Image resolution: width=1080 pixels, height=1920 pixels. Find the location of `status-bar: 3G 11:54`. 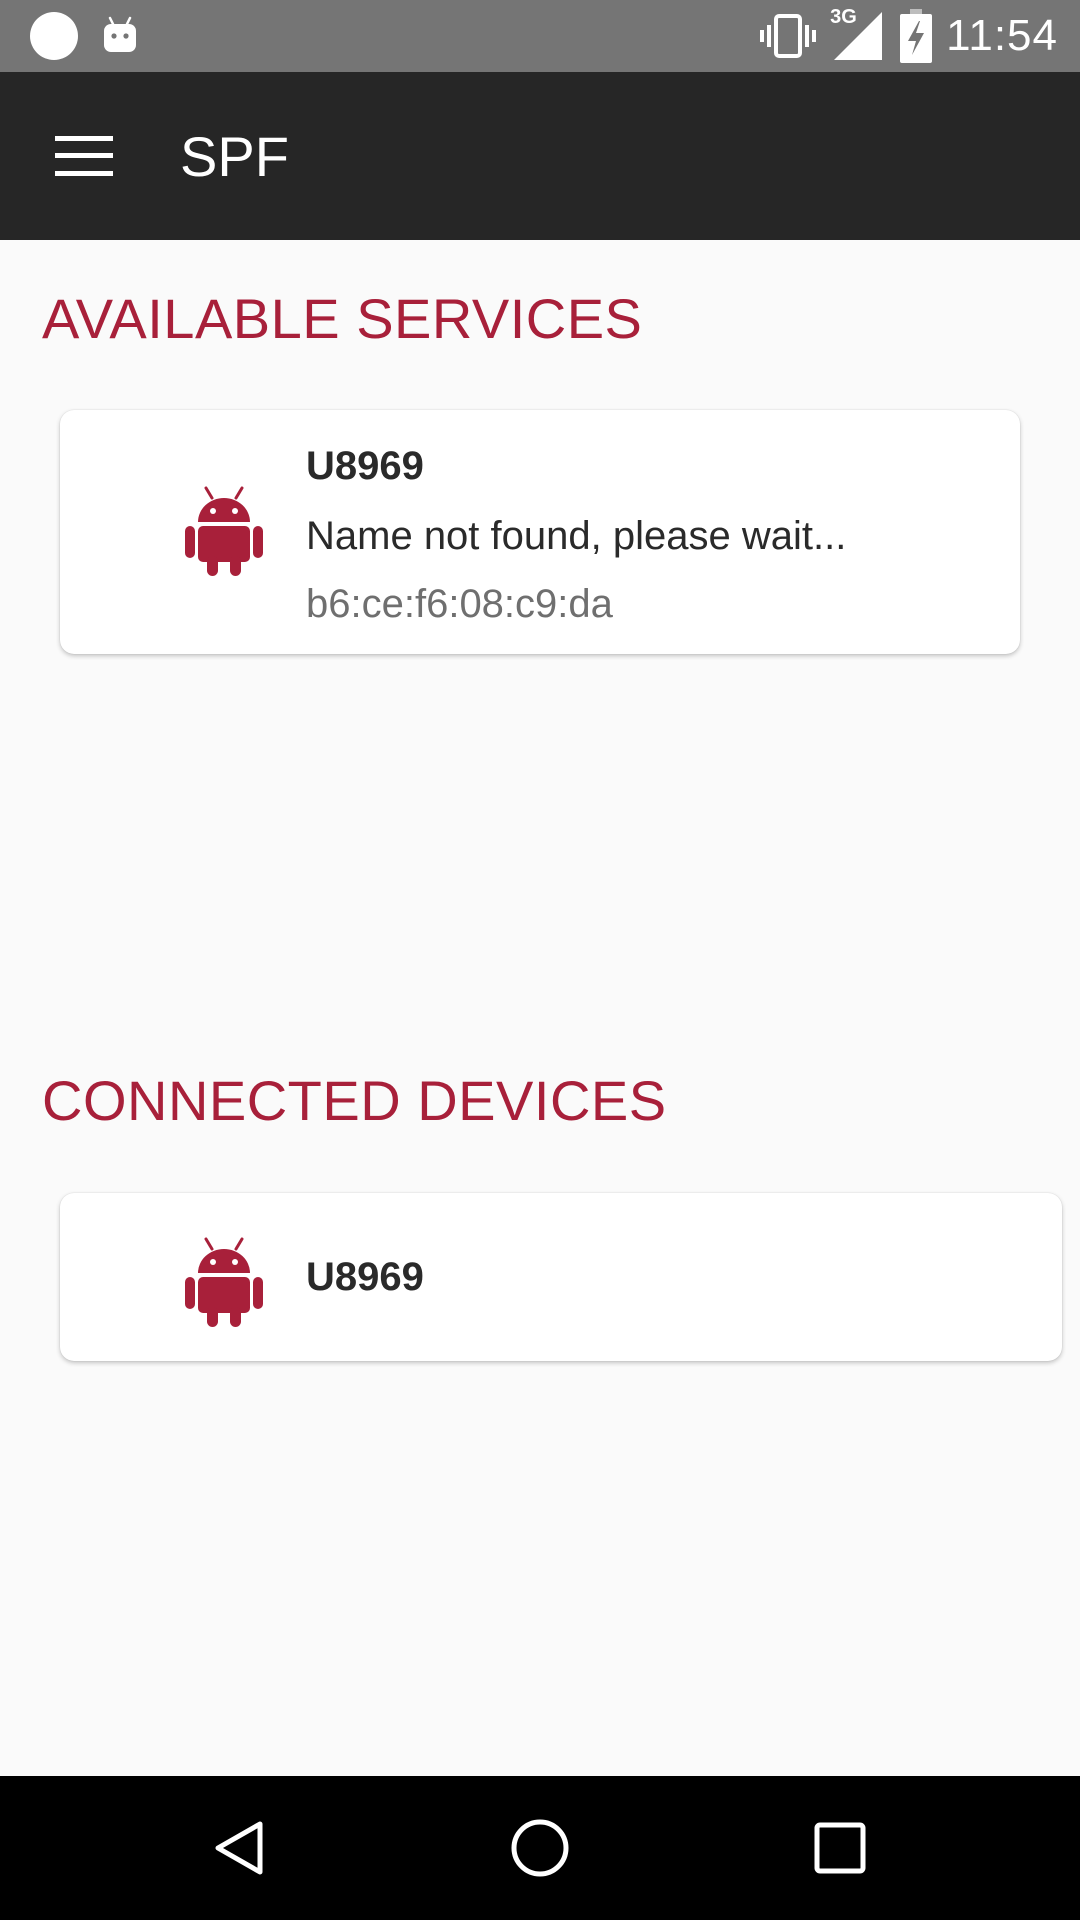

status-bar: 3G 11:54 is located at coordinates (540, 36).